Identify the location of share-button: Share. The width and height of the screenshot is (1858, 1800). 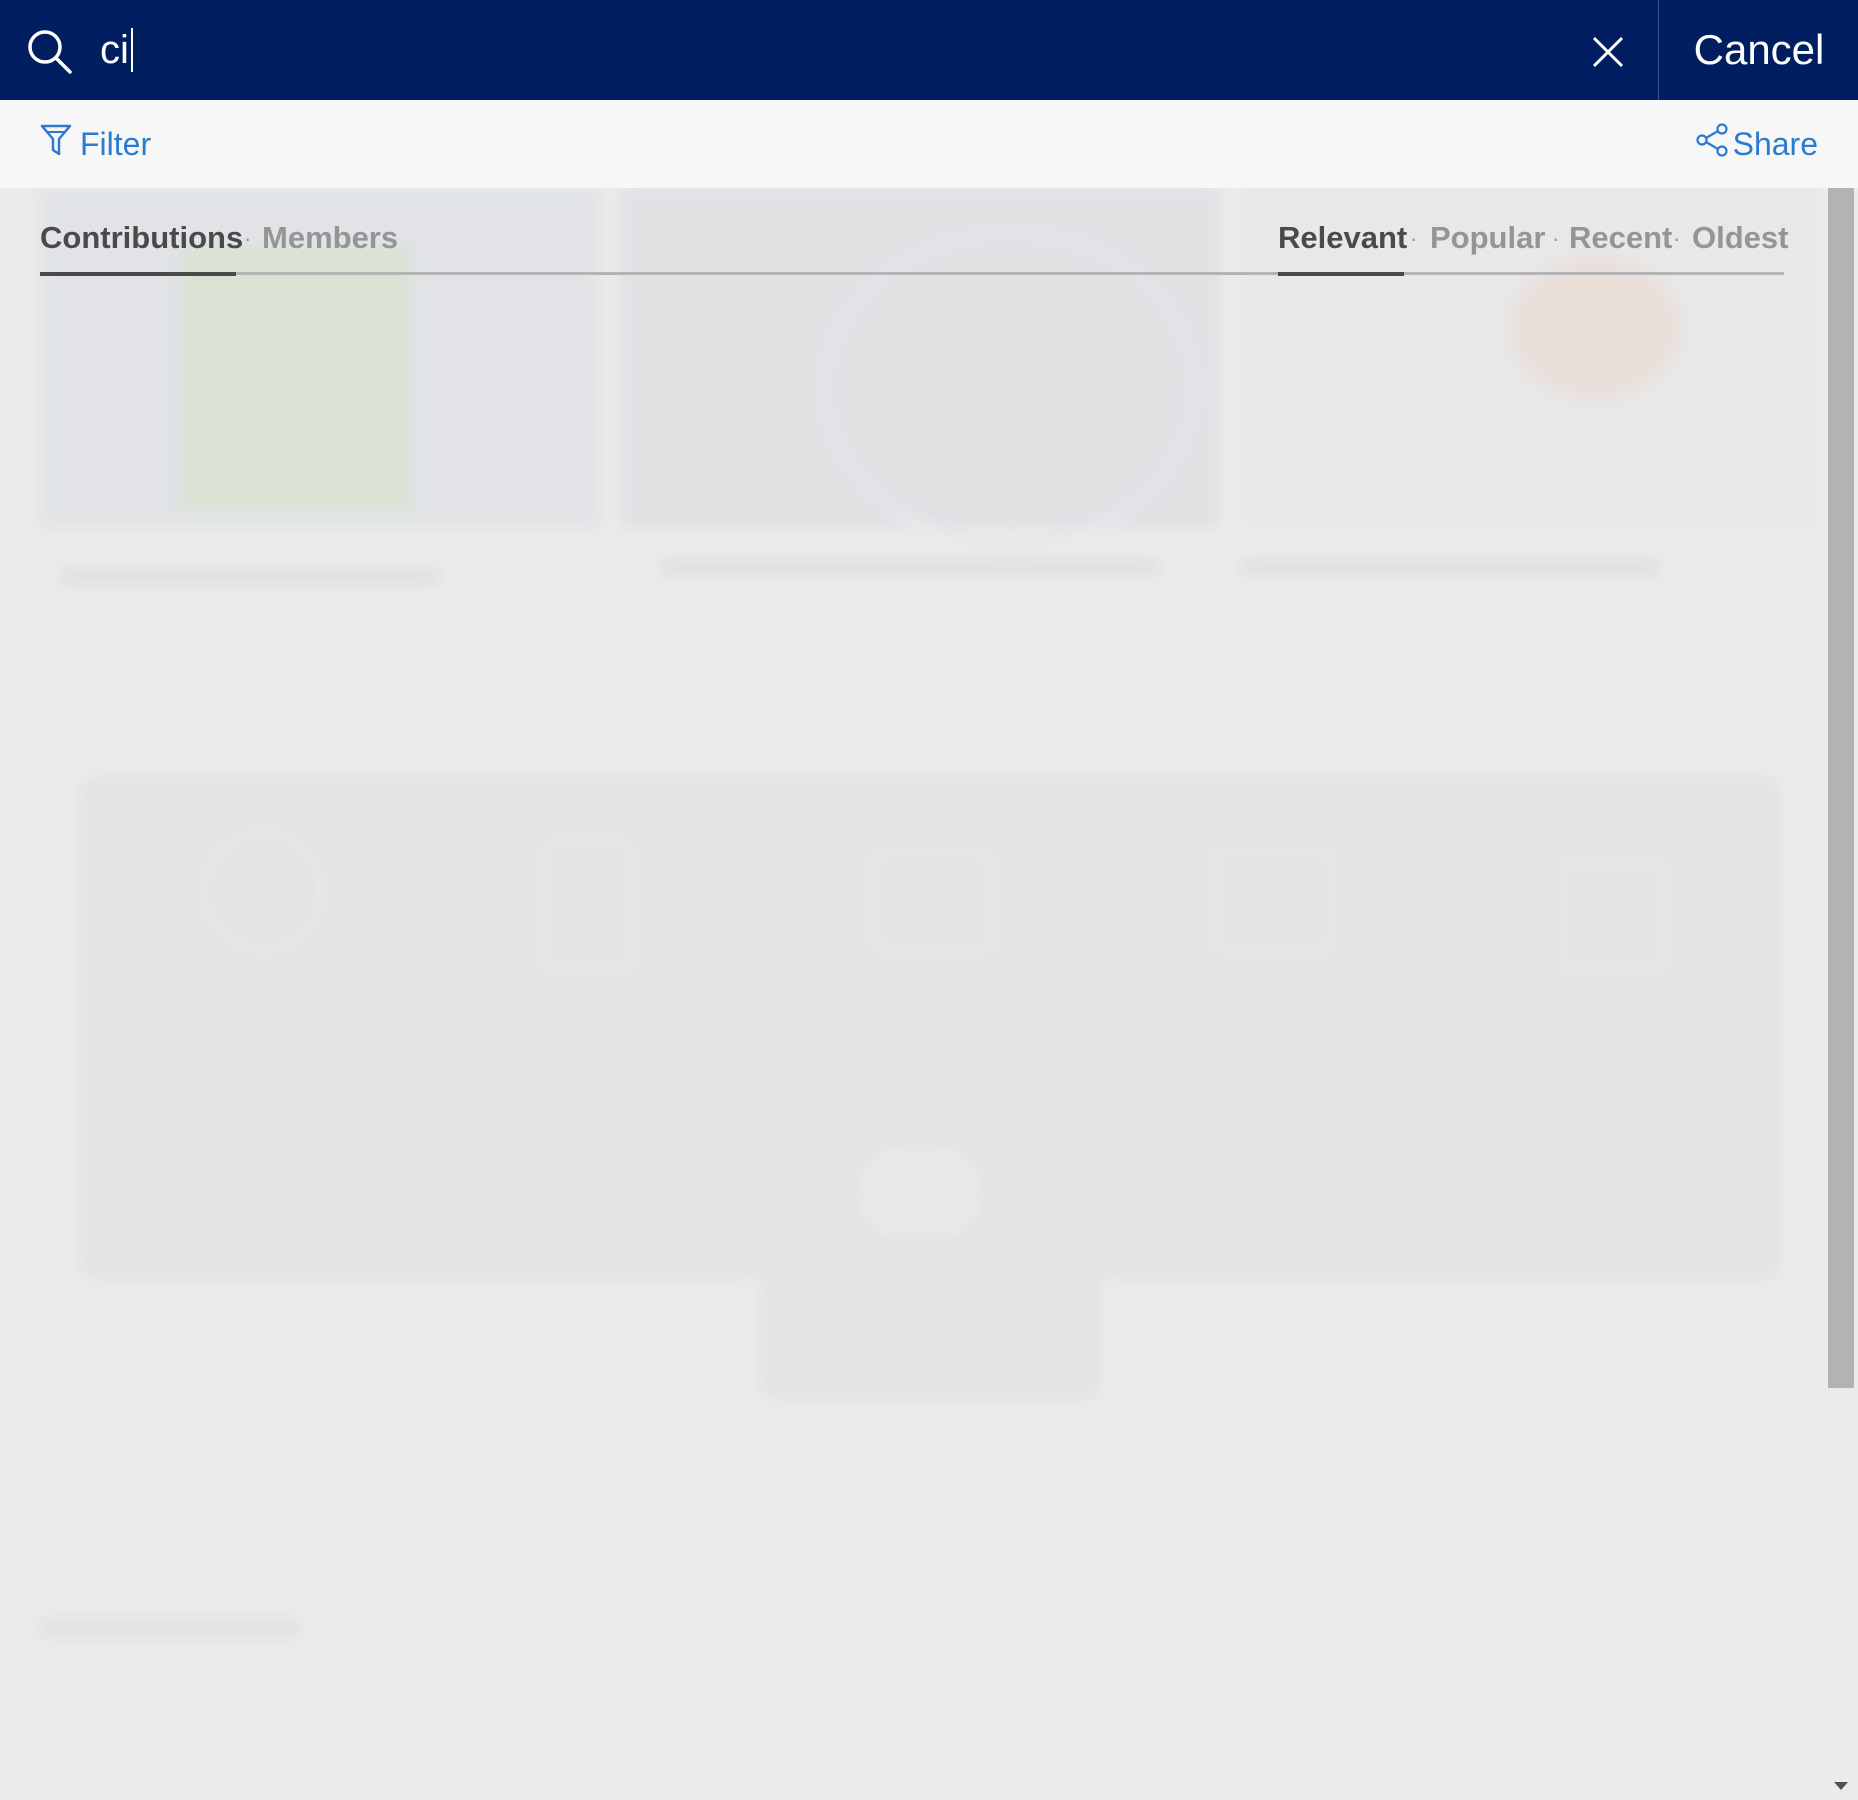
(1756, 144).